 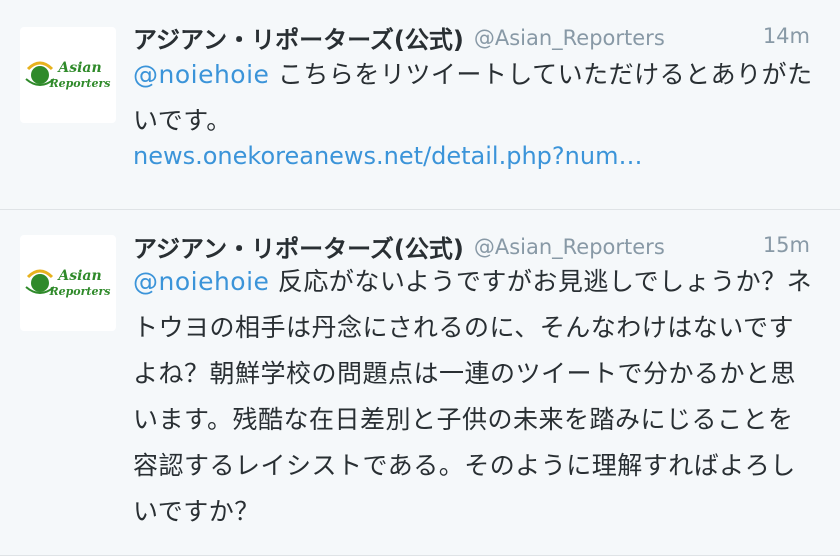 I want to click on timestamp: 15m, so click(x=786, y=245).